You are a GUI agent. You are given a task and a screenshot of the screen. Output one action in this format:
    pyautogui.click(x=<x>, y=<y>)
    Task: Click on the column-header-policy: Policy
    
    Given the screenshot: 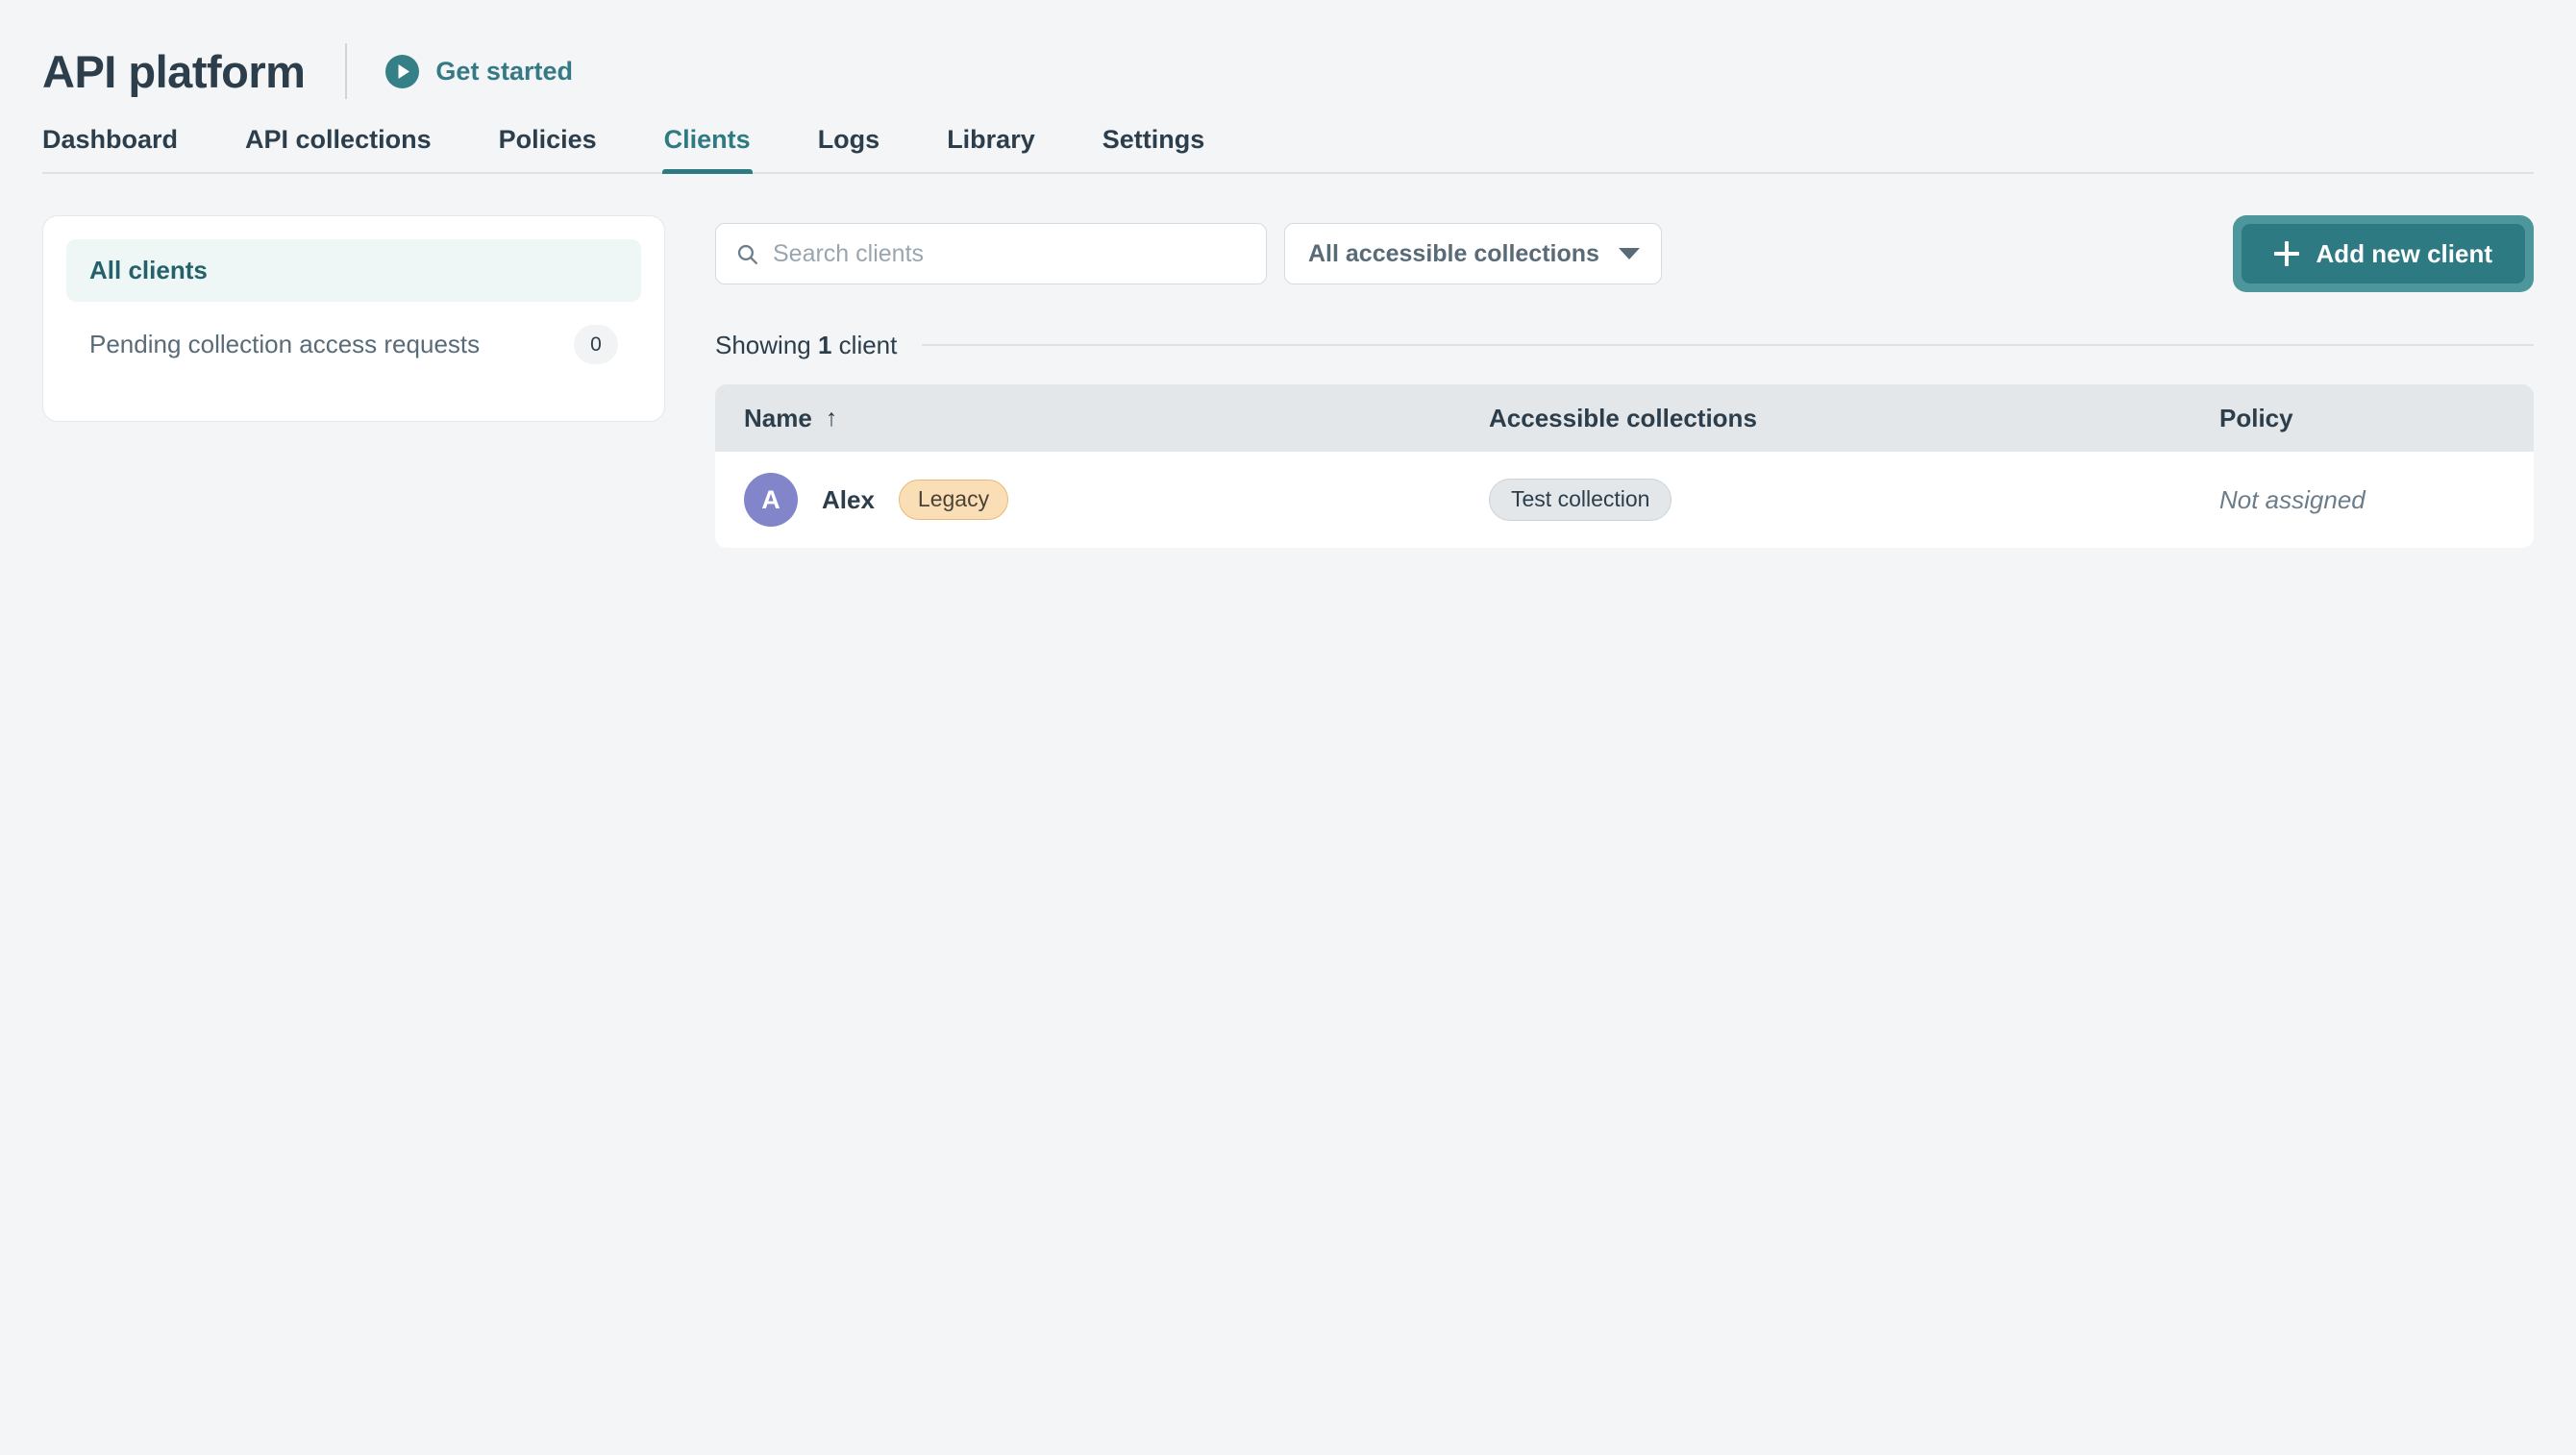 What is the action you would take?
    pyautogui.click(x=2362, y=418)
    